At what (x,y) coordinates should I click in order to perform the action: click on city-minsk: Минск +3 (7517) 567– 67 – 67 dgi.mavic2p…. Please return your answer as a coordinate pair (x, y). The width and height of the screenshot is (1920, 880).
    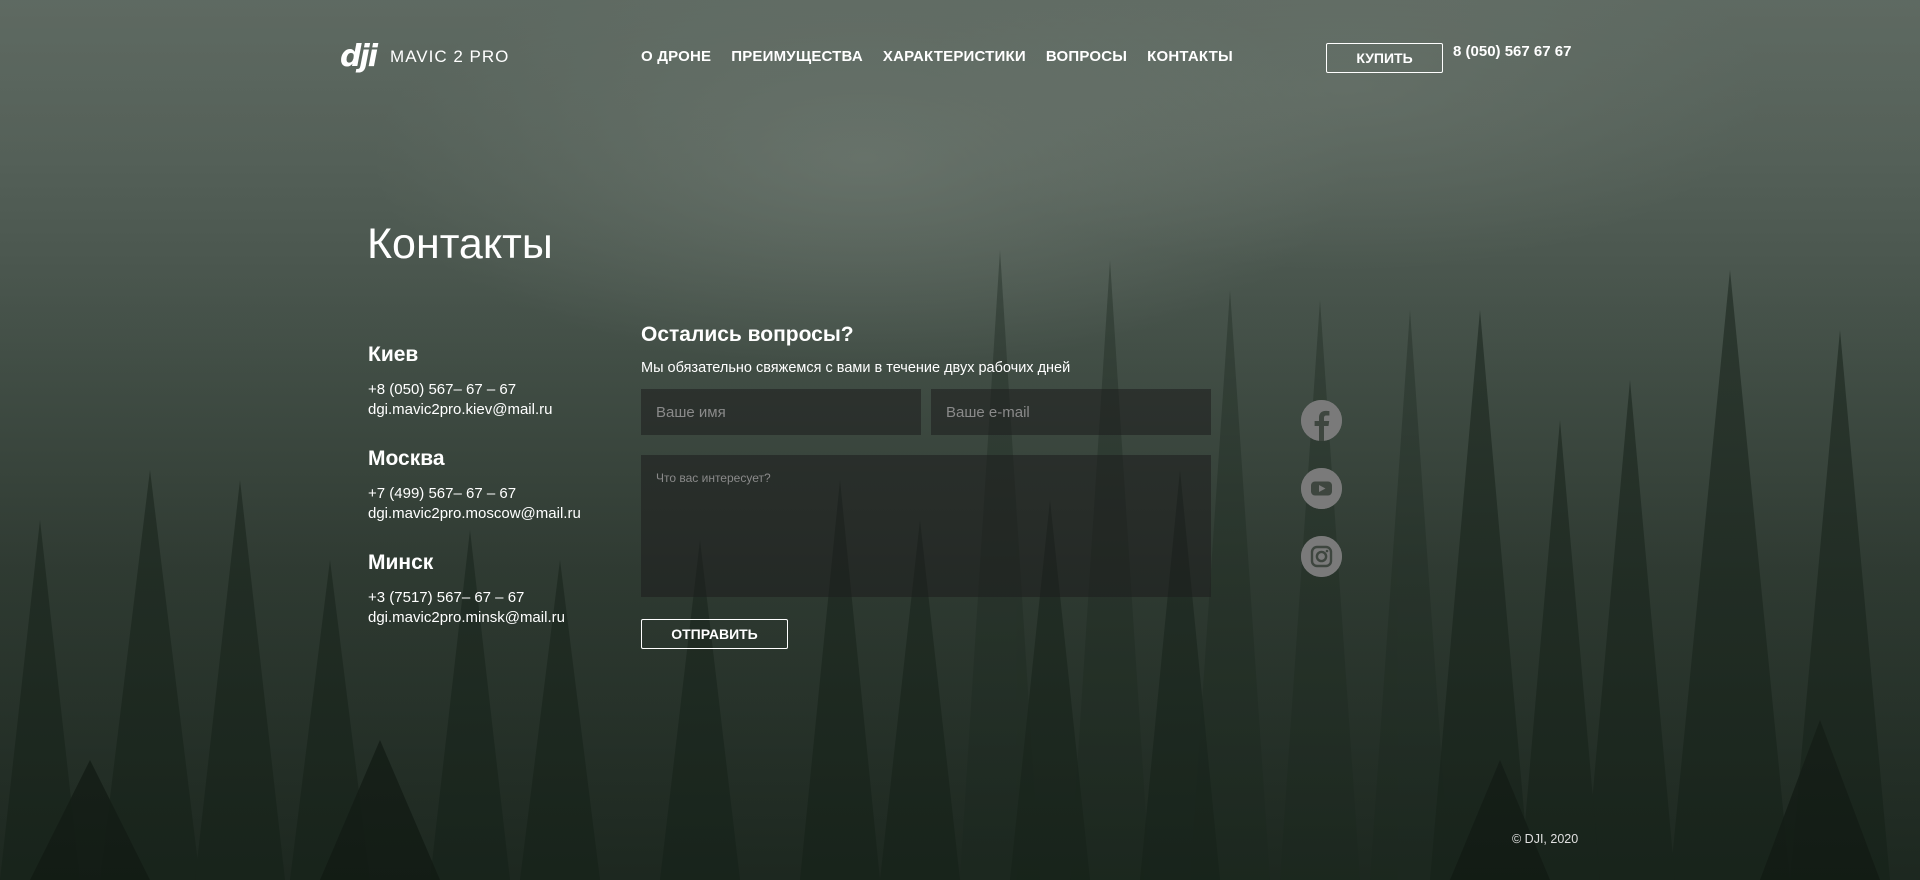
    Looking at the image, I should click on (498, 589).